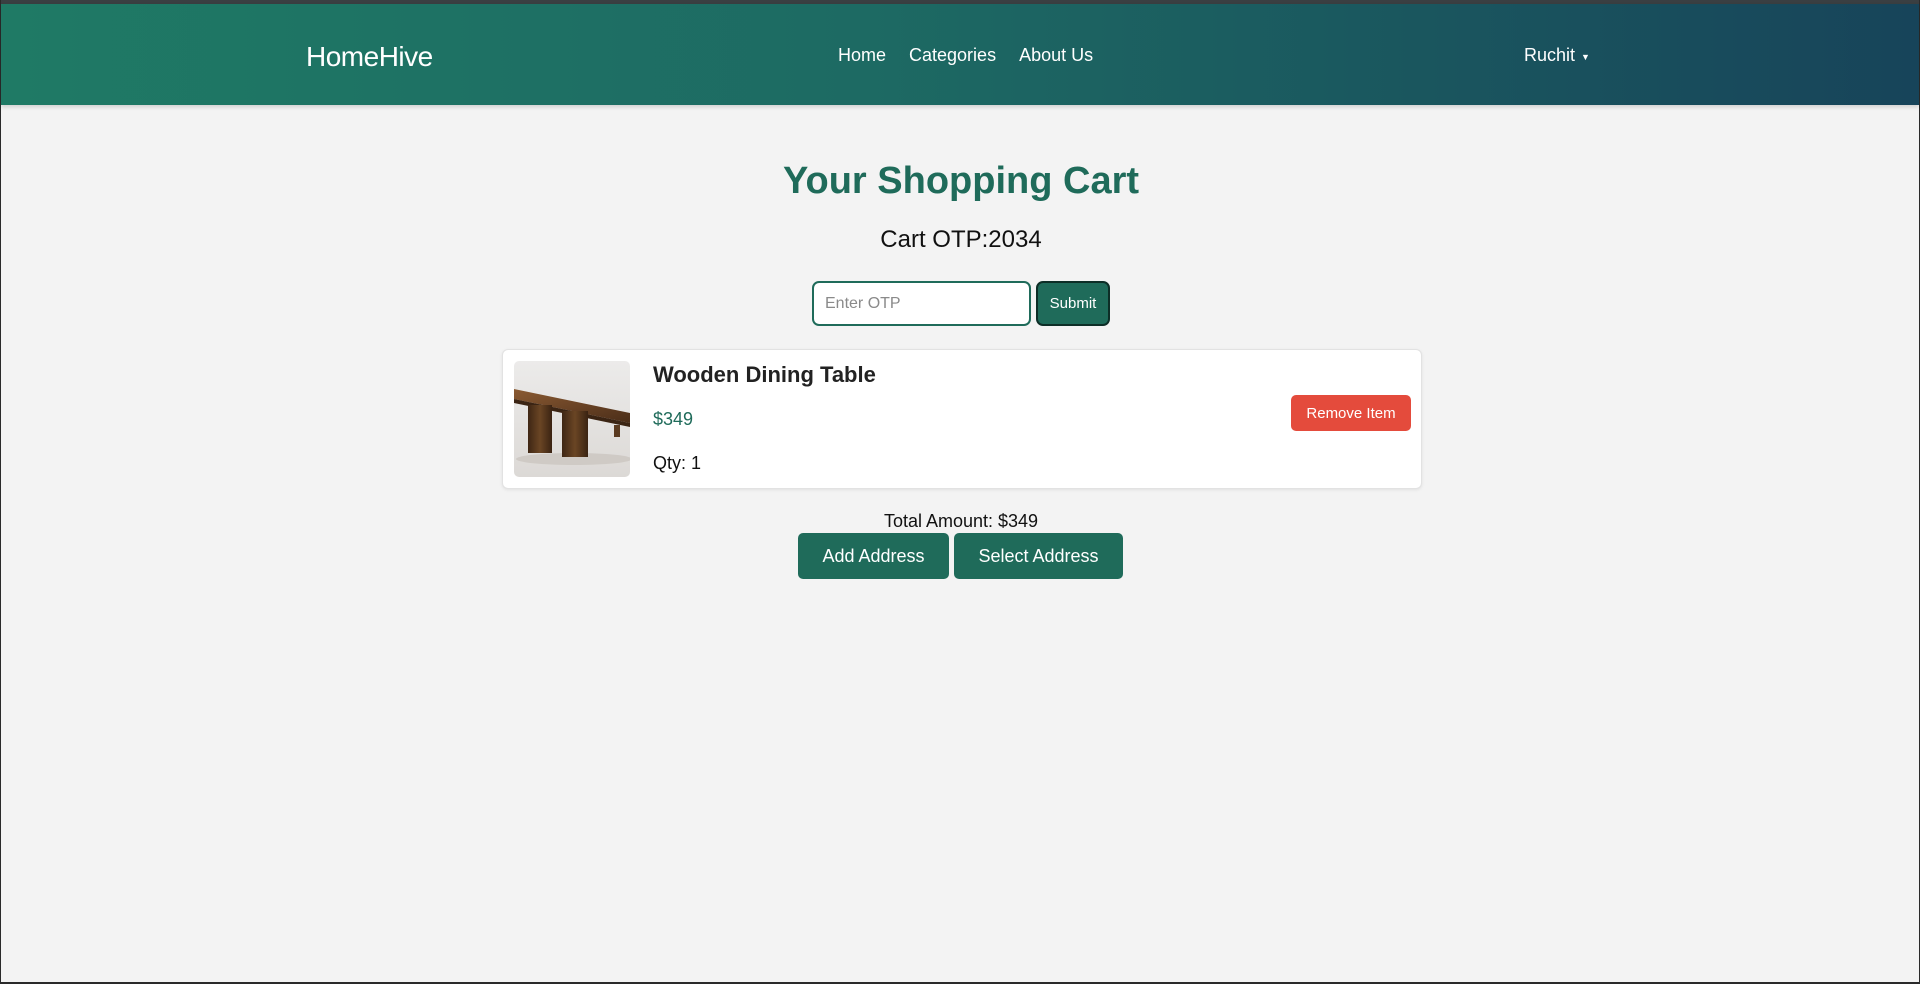 This screenshot has width=1920, height=984. I want to click on address-actions: Add Address Select Address, so click(960, 556).